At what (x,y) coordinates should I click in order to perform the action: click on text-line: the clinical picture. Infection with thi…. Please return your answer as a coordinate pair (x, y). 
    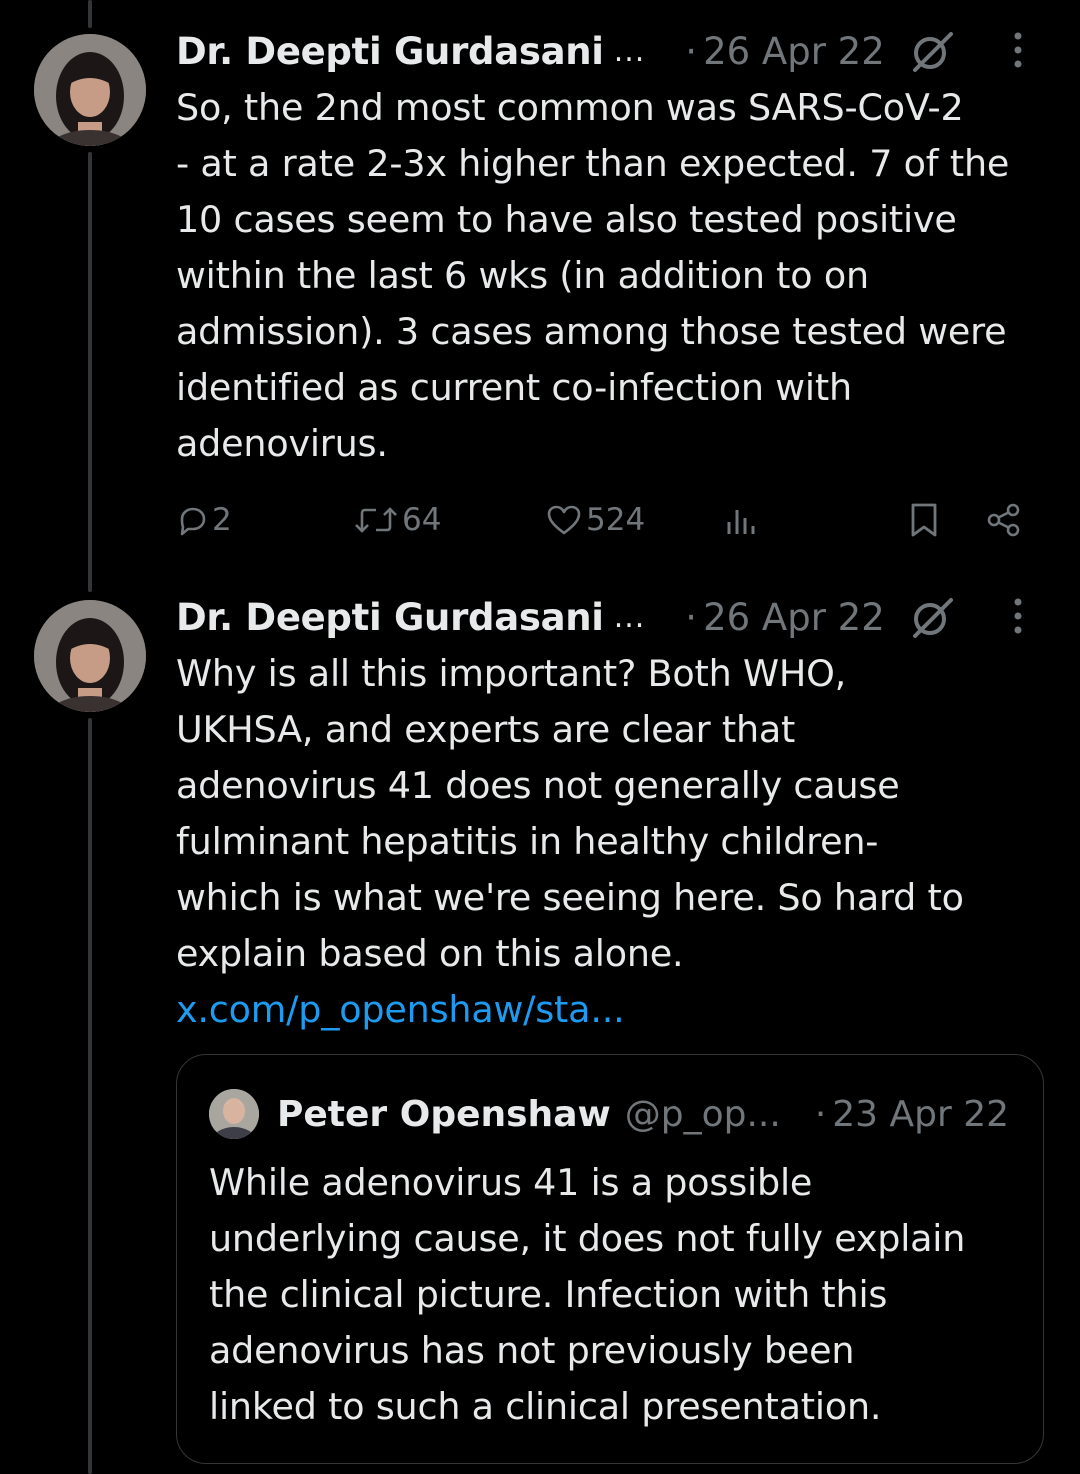
    Looking at the image, I should click on (548, 1294).